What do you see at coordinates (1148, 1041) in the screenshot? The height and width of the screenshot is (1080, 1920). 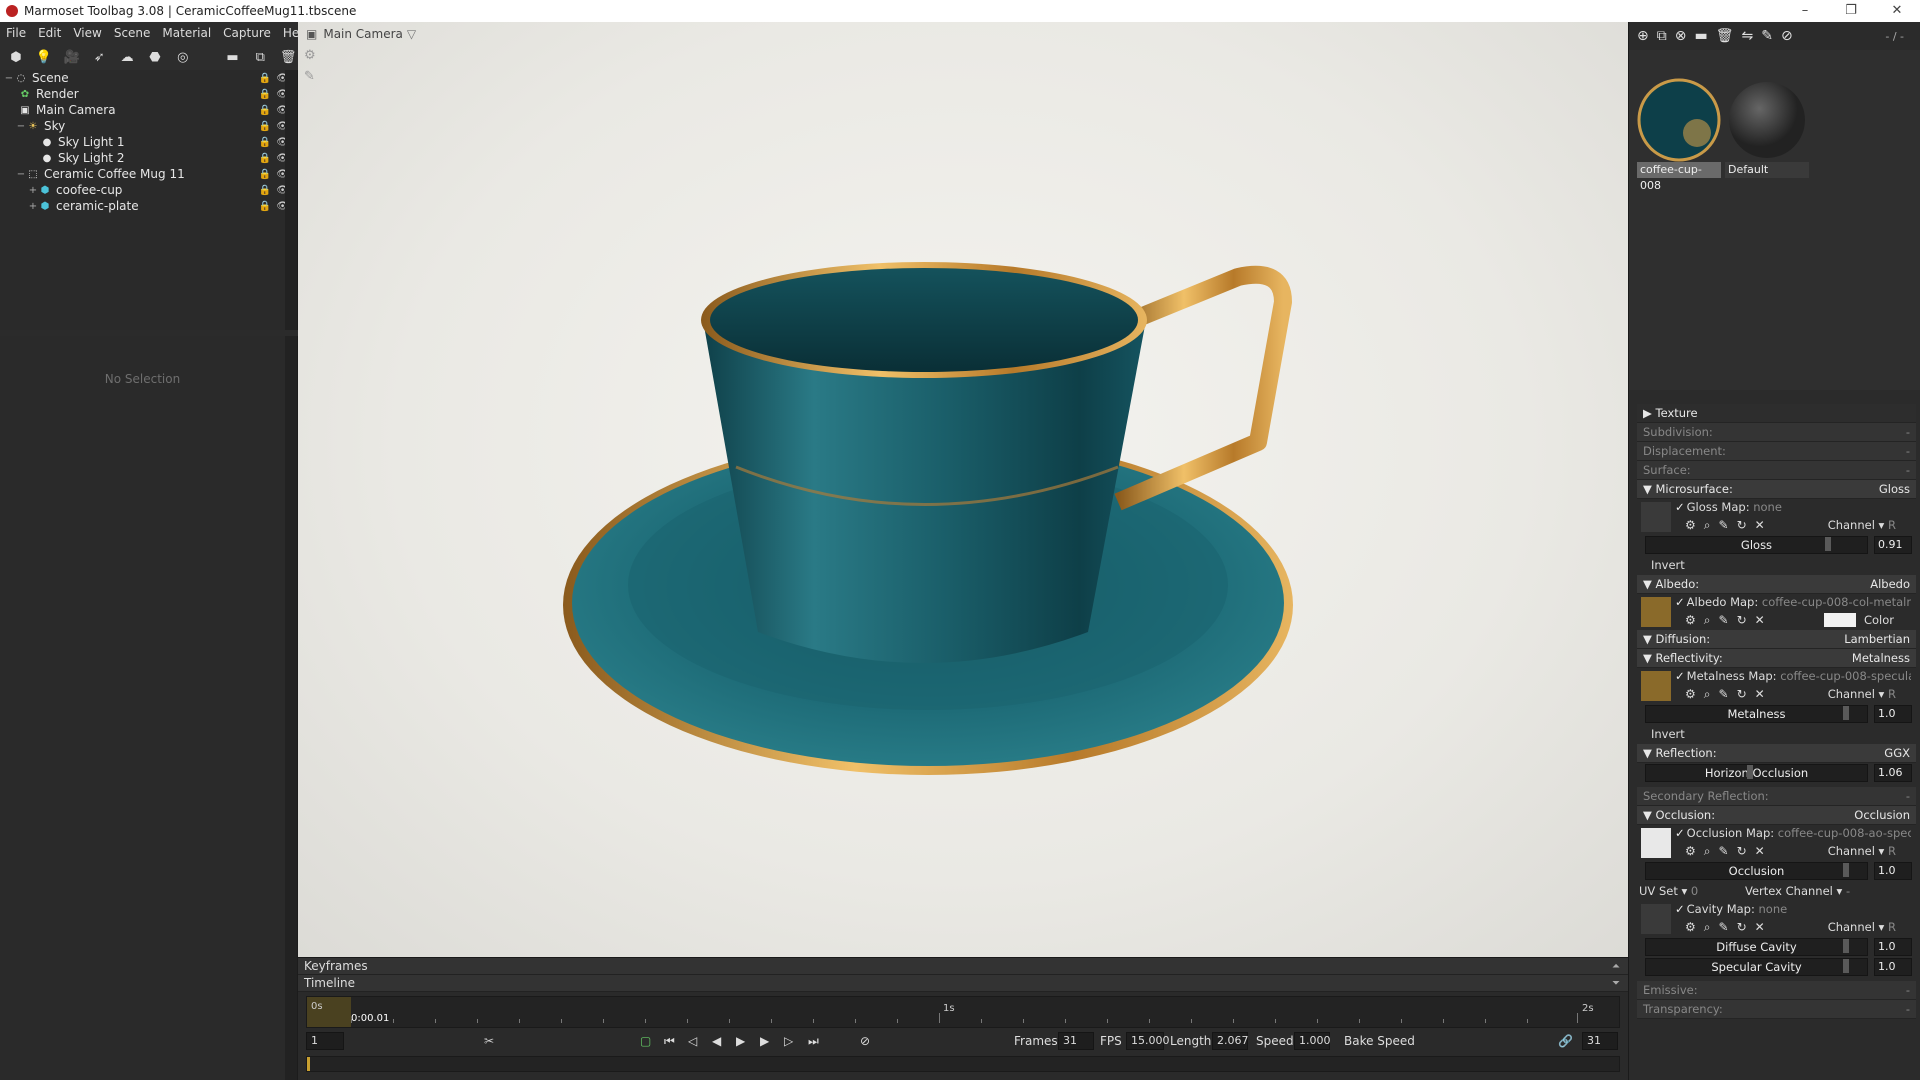 I see `fps-field: 15.000` at bounding box center [1148, 1041].